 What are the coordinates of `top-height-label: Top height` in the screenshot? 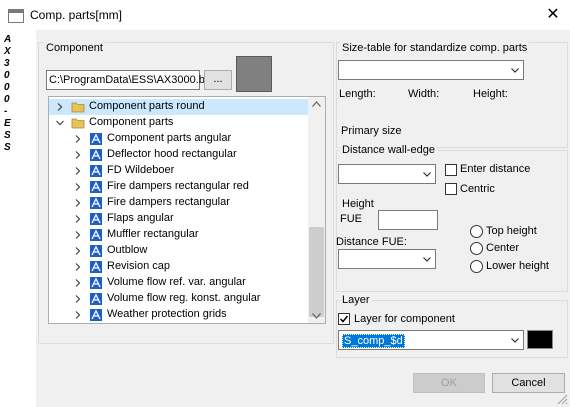 It's located at (511, 231).